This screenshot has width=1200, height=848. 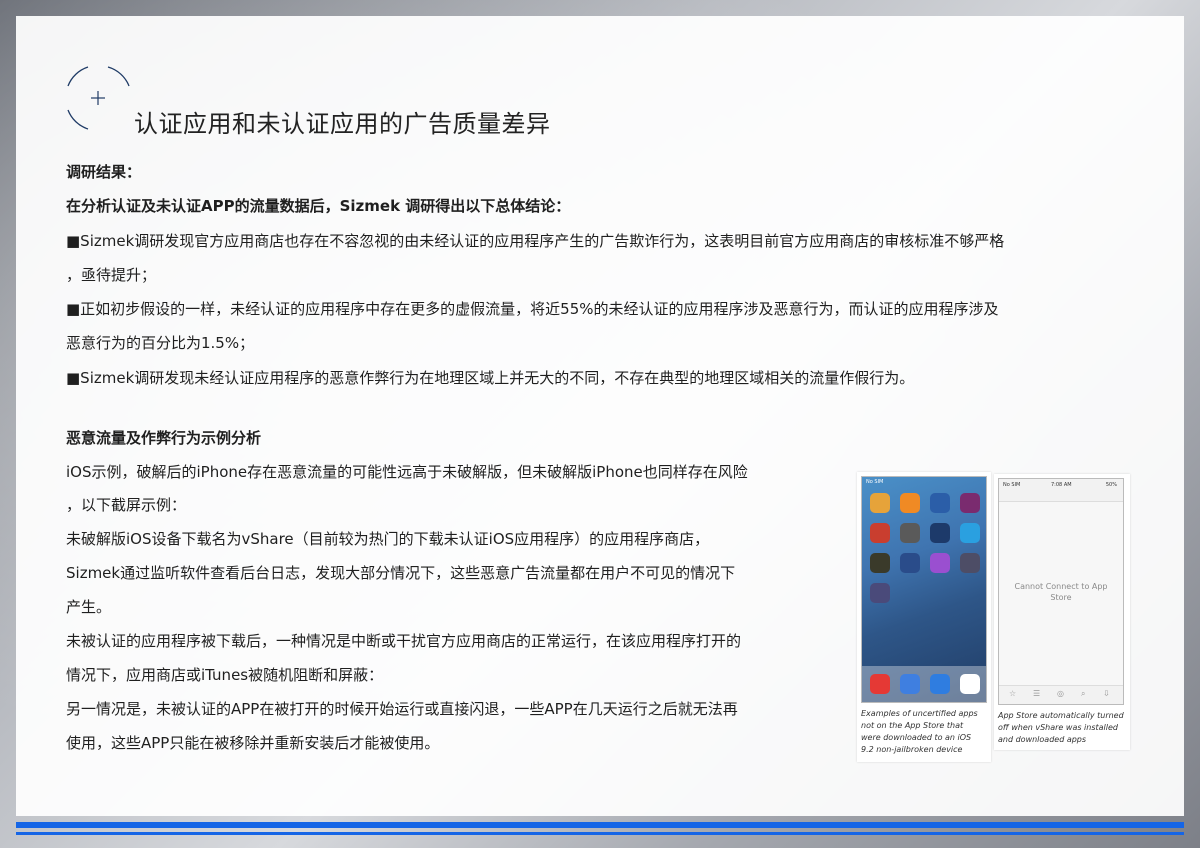 I want to click on section1-heading: 调研结果：, so click(x=104, y=172).